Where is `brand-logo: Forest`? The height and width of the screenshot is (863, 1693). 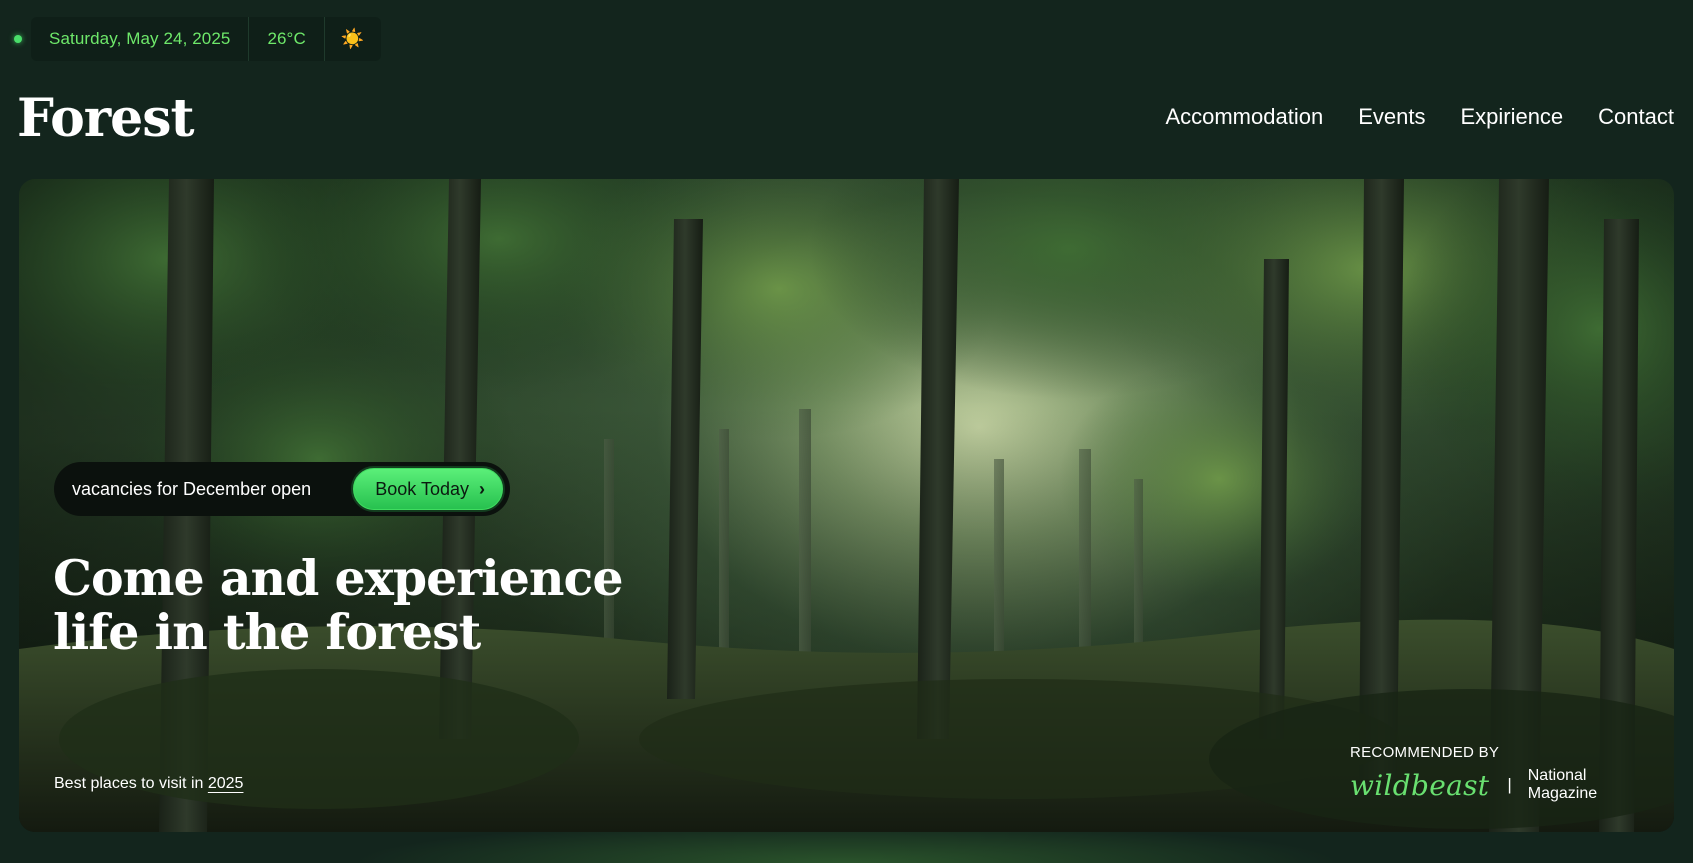
brand-logo: Forest is located at coordinates (106, 118).